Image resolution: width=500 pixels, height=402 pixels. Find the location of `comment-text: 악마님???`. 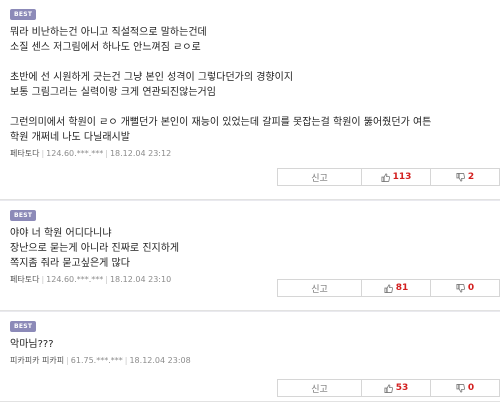

comment-text: 악마님??? is located at coordinates (255, 344).